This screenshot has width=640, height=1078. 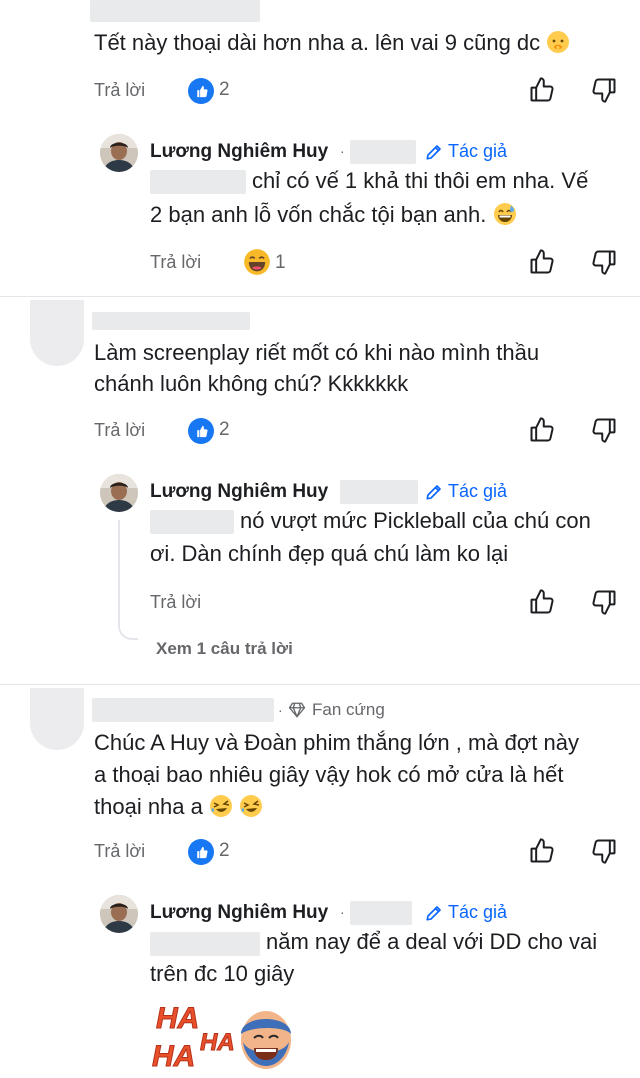 I want to click on comment-text-line-3: thoại nha a, so click(x=178, y=807).